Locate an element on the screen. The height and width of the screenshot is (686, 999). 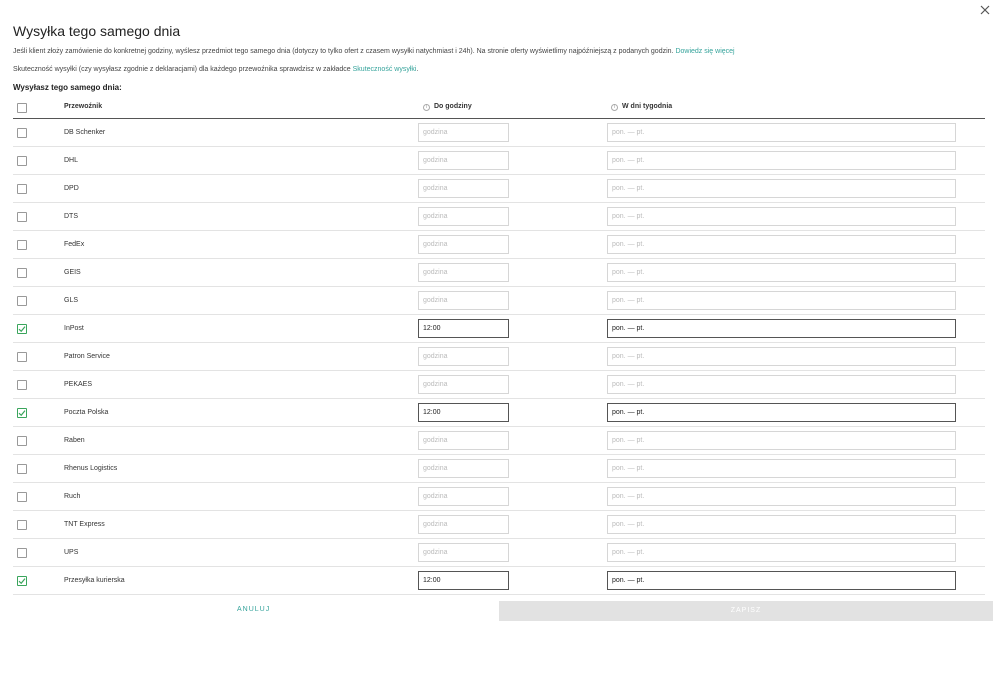
header-hour-label: Do godziny is located at coordinates (453, 106).